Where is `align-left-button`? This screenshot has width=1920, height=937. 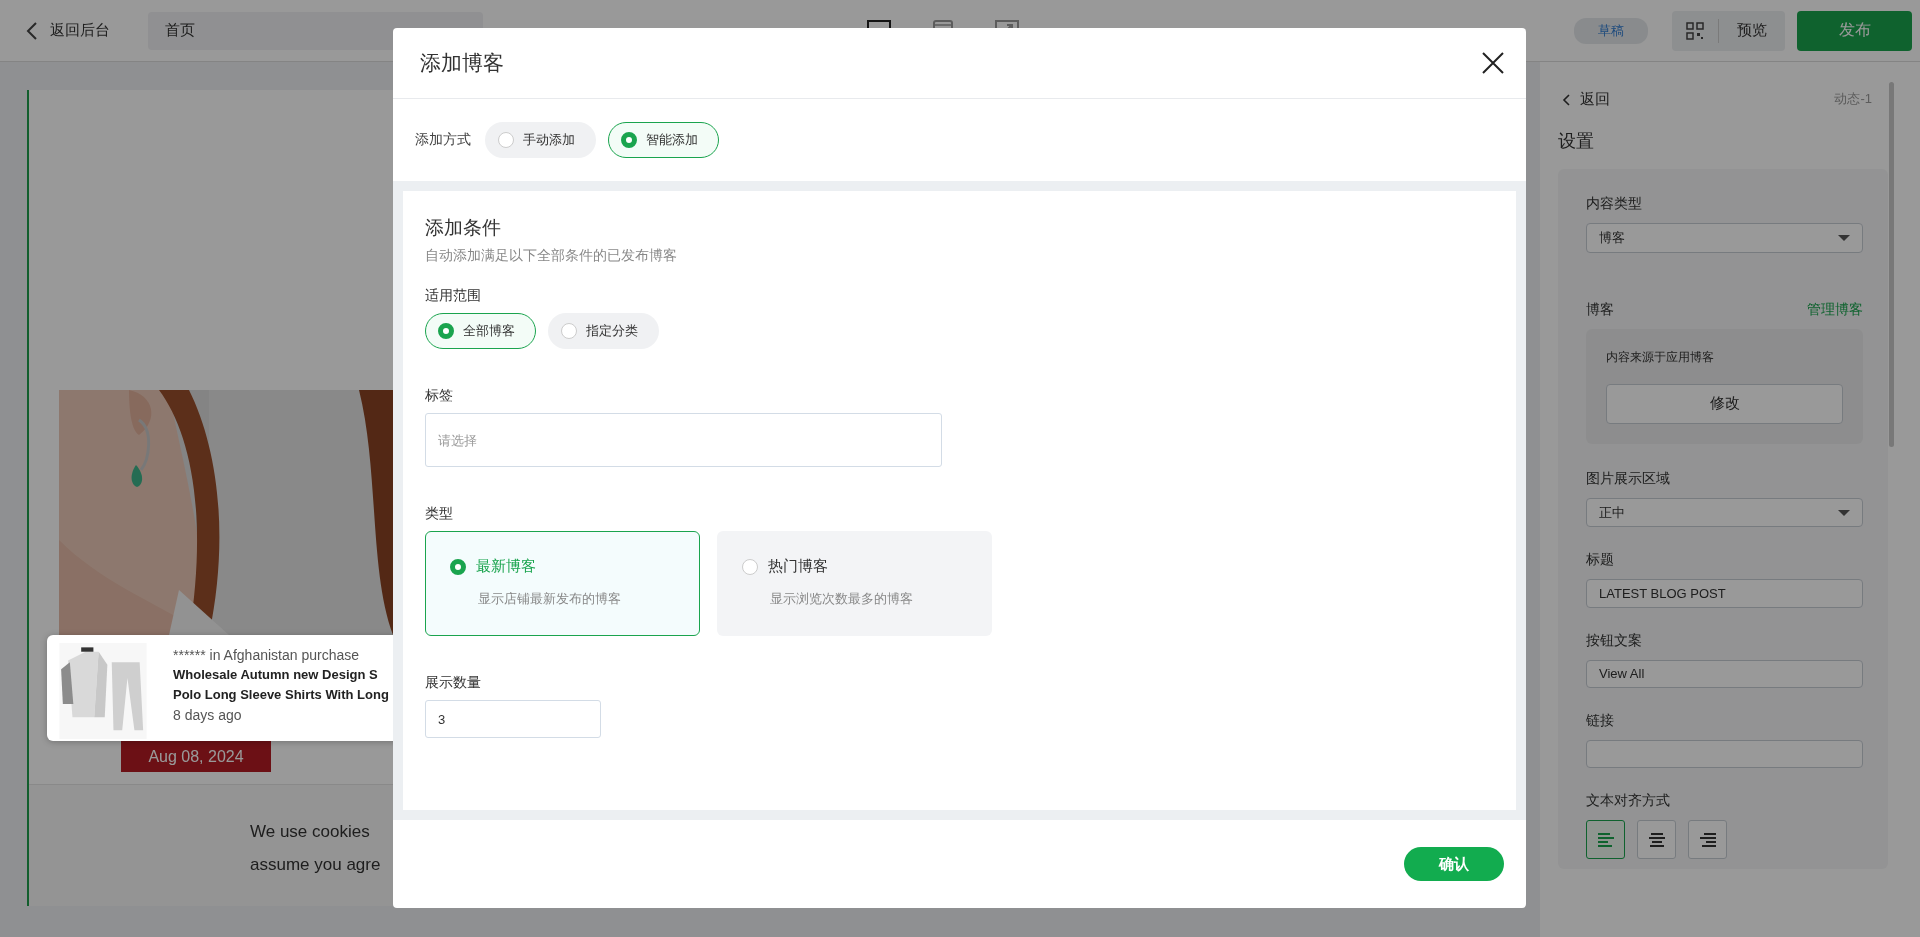 align-left-button is located at coordinates (1605, 839).